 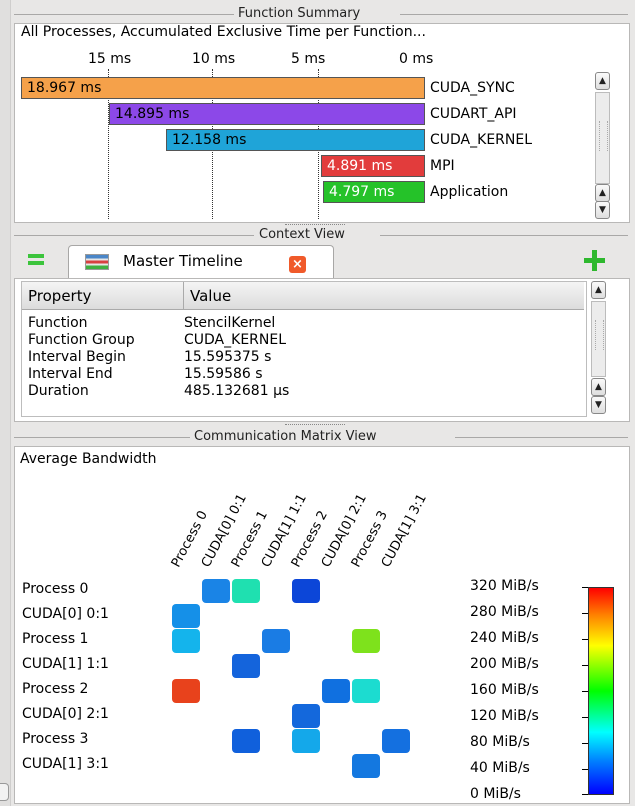 I want to click on color-scale-label: 120 MiB/s, so click(x=504, y=716).